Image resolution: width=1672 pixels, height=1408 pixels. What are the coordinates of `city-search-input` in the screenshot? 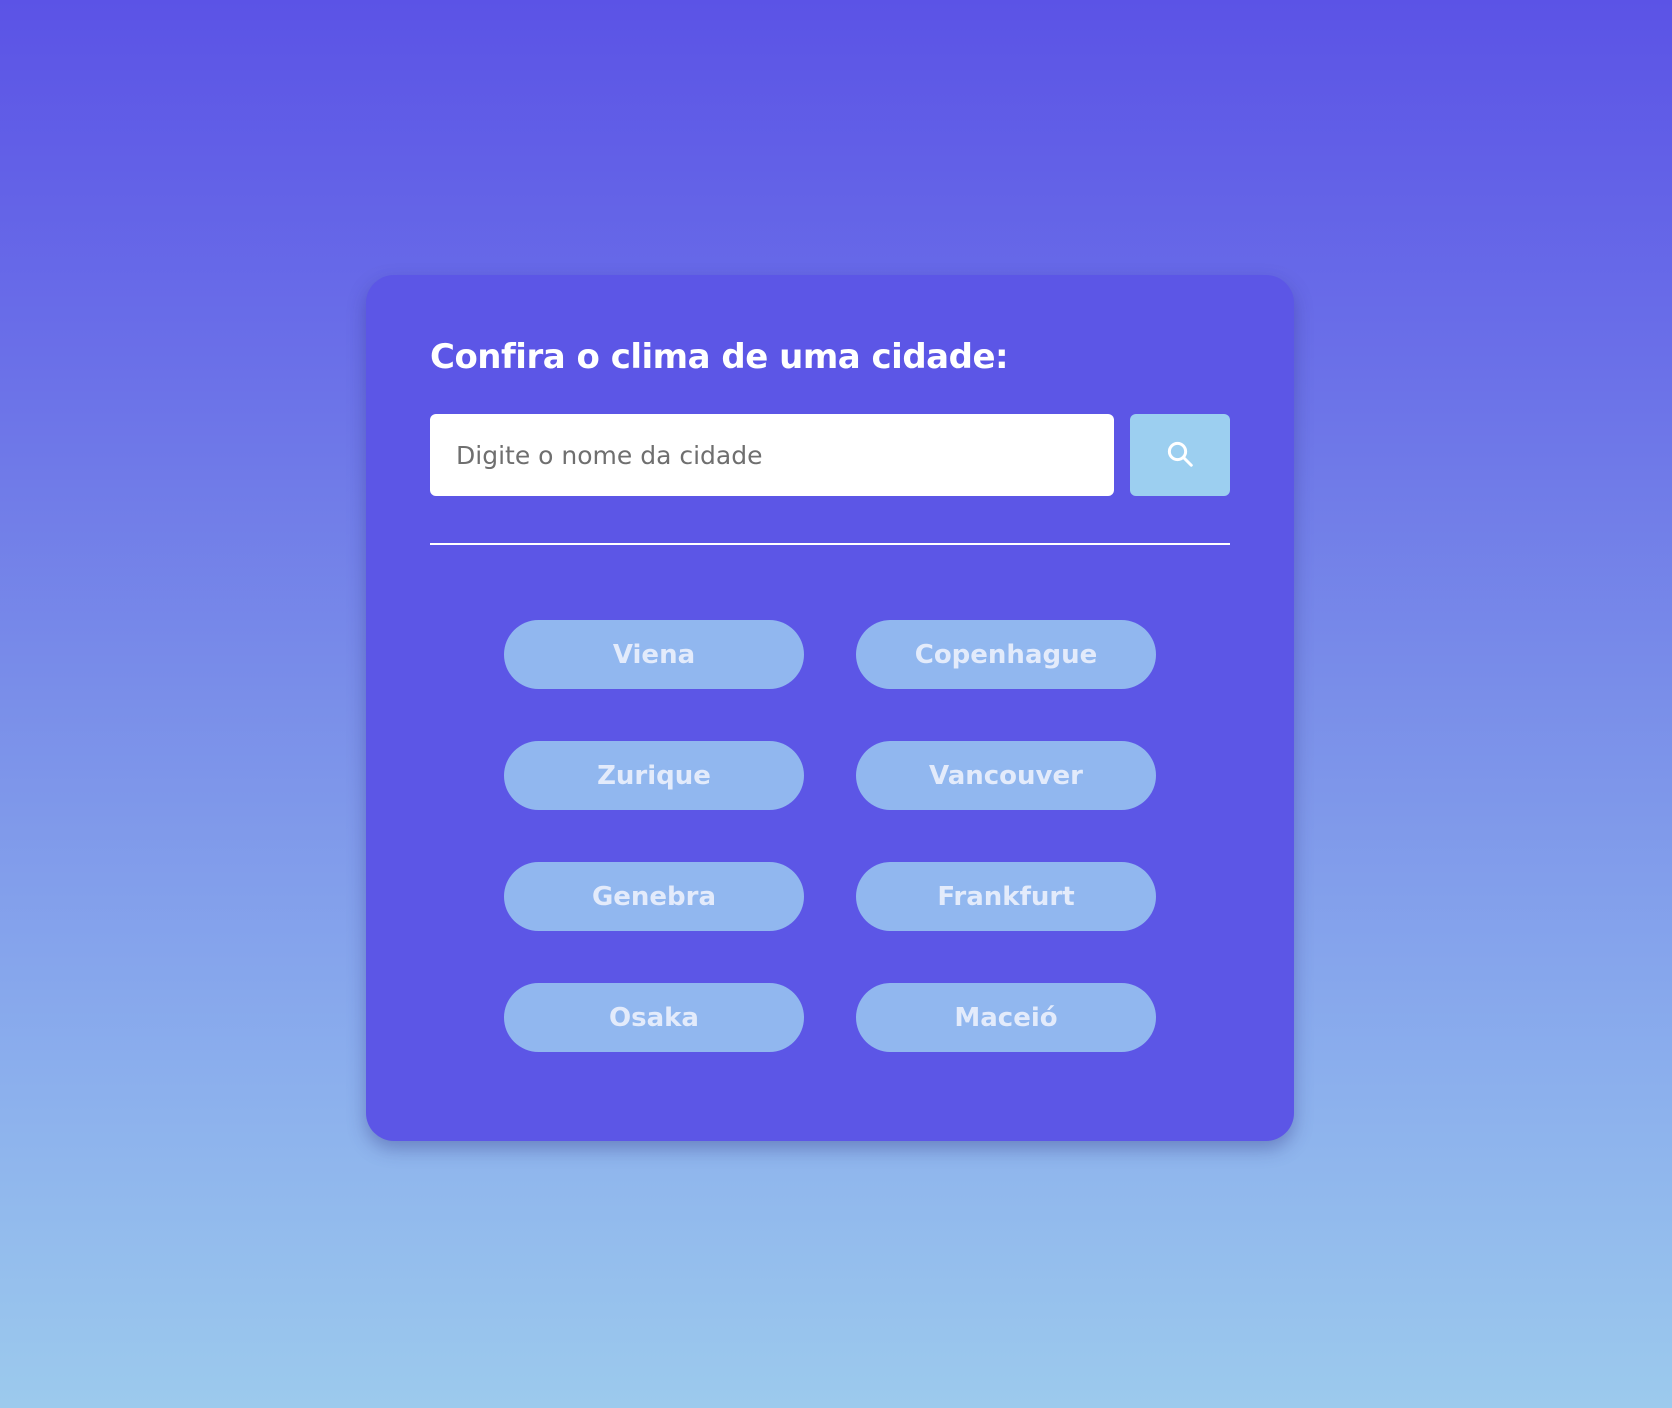 It's located at (772, 455).